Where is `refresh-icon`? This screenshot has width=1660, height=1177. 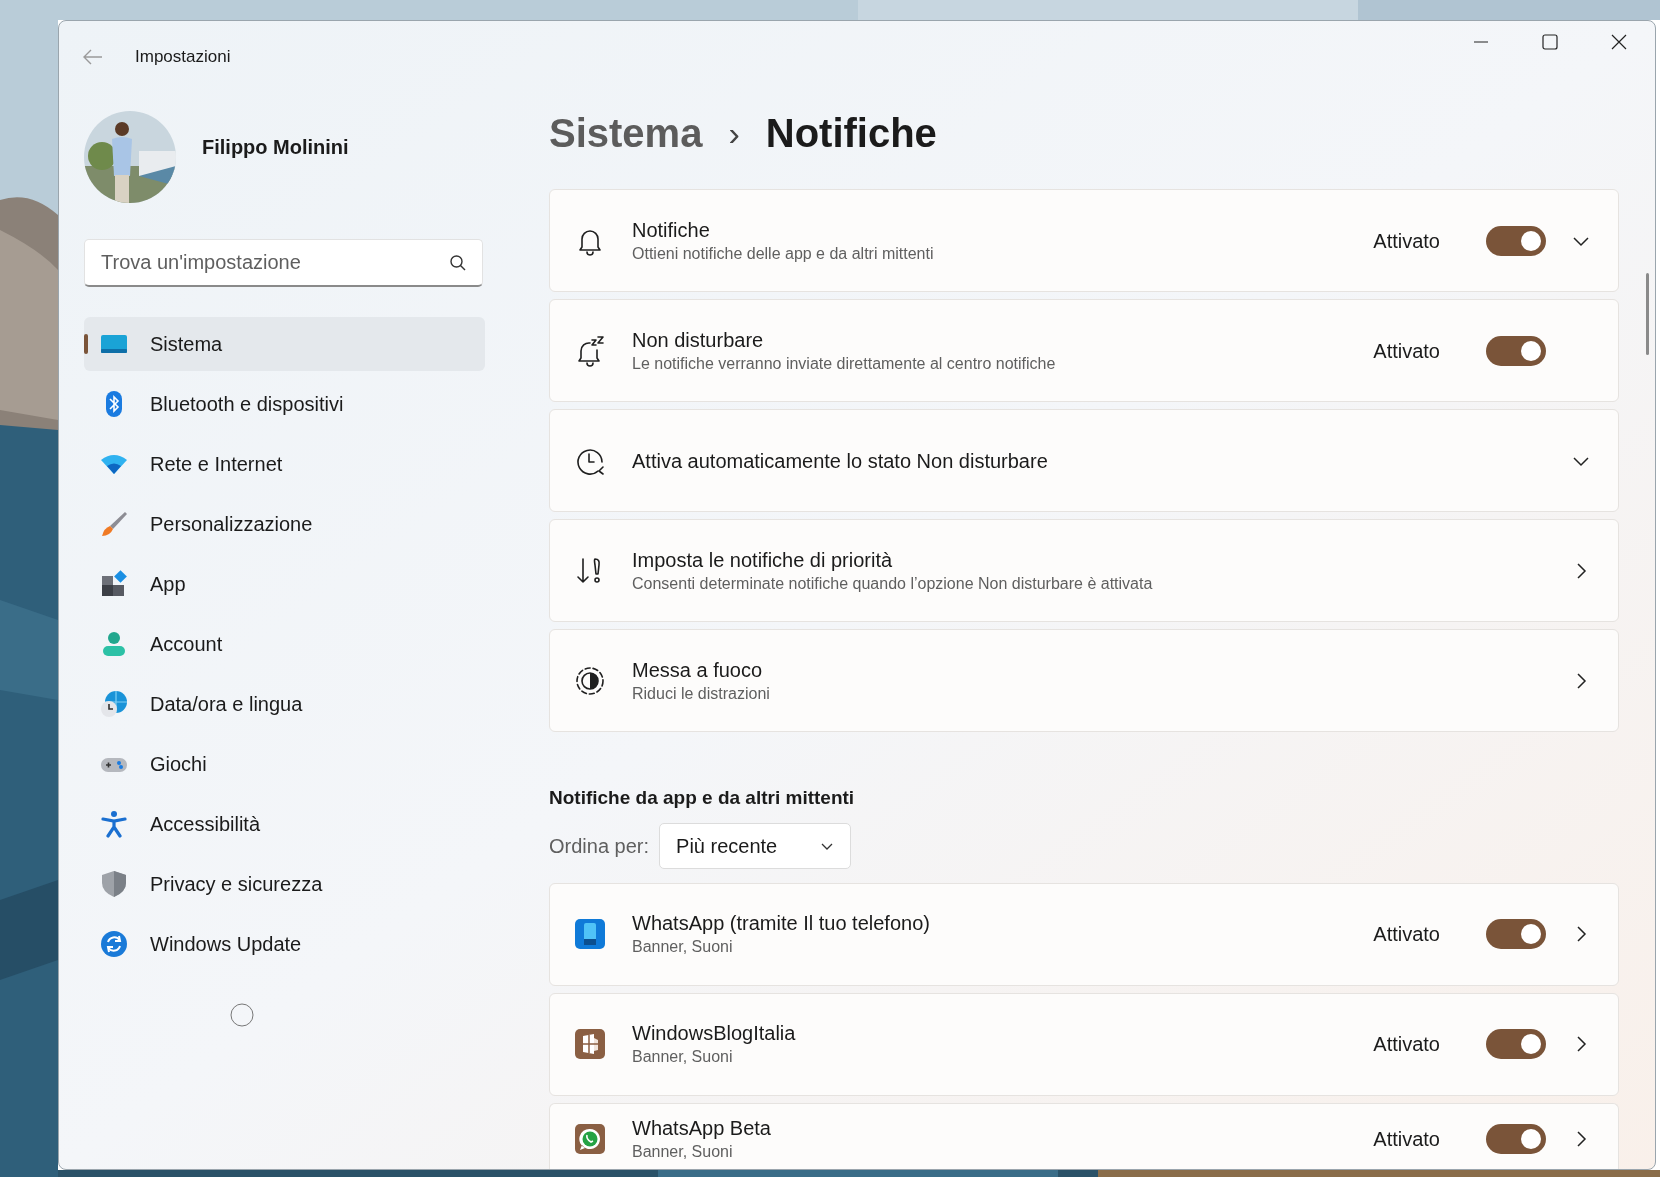 refresh-icon is located at coordinates (114, 944).